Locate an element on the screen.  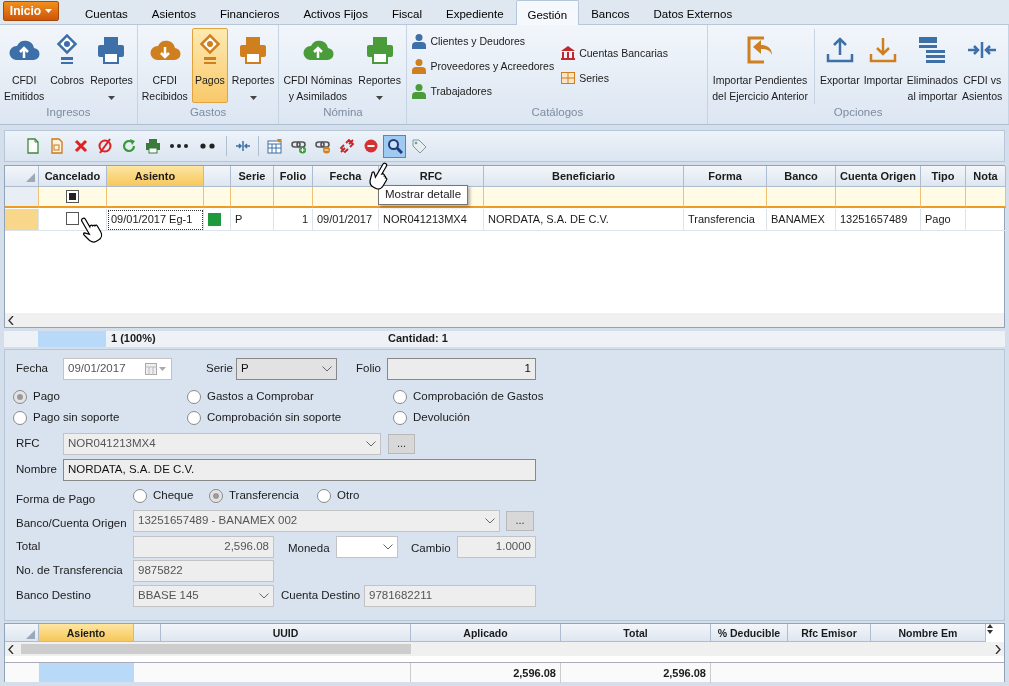
radio-option: Pago is located at coordinates (100, 396).